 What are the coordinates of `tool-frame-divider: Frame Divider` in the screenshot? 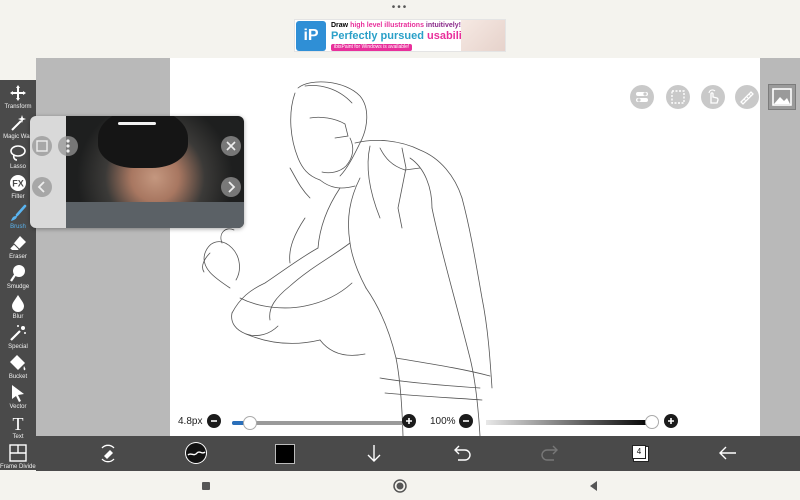 It's located at (19, 457).